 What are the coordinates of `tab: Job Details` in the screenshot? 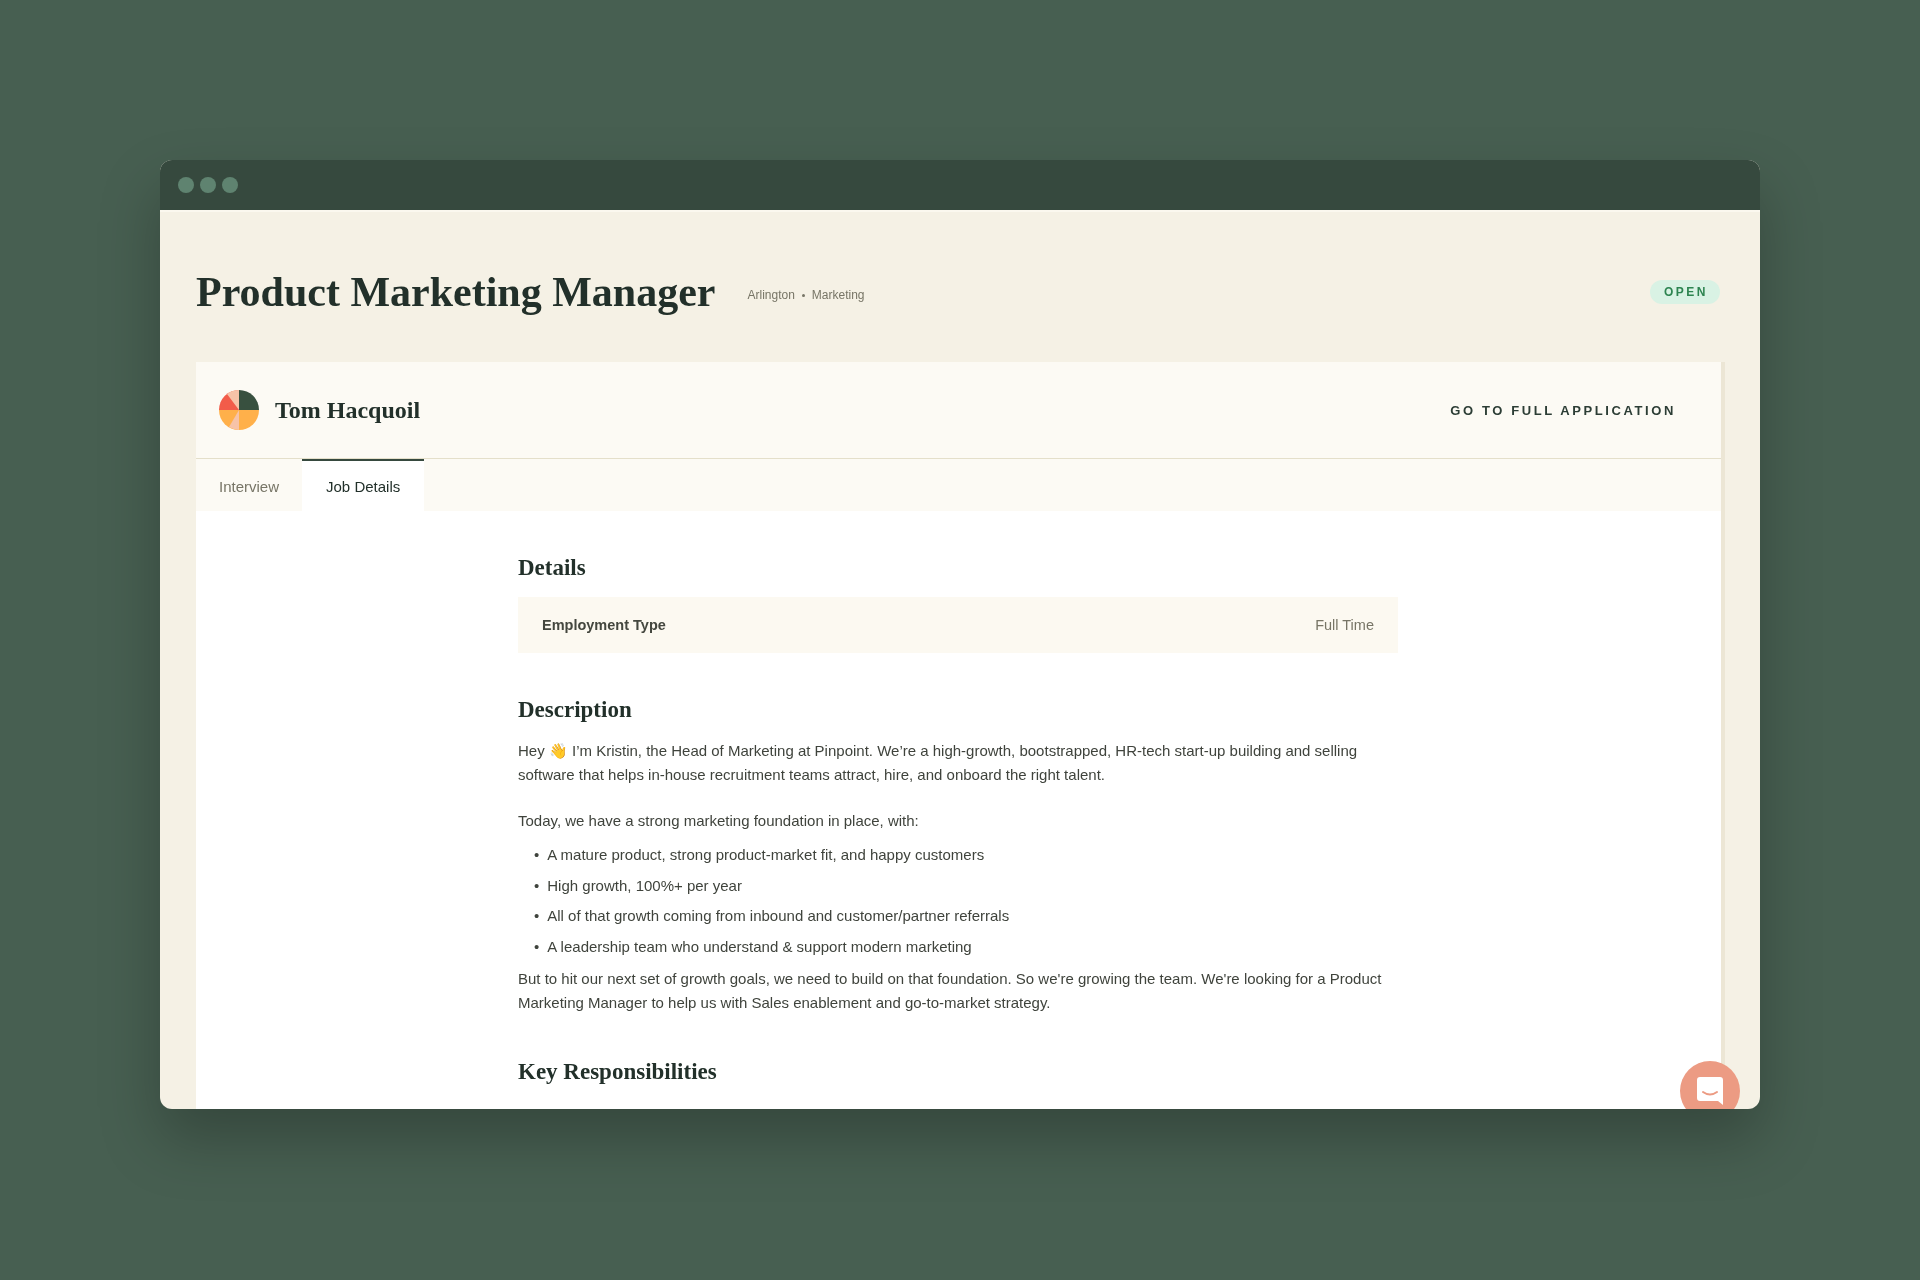 It's located at (363, 485).